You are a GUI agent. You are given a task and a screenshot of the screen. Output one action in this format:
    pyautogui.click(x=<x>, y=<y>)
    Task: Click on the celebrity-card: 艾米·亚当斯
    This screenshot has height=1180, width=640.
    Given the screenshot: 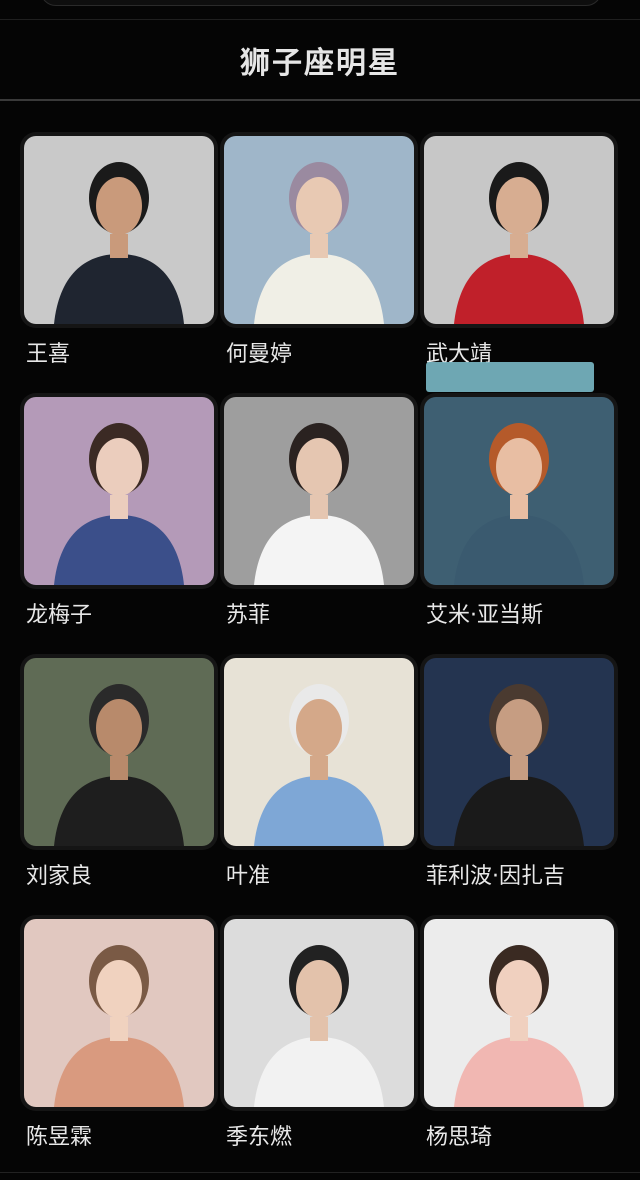 What is the action you would take?
    pyautogui.click(x=519, y=527)
    